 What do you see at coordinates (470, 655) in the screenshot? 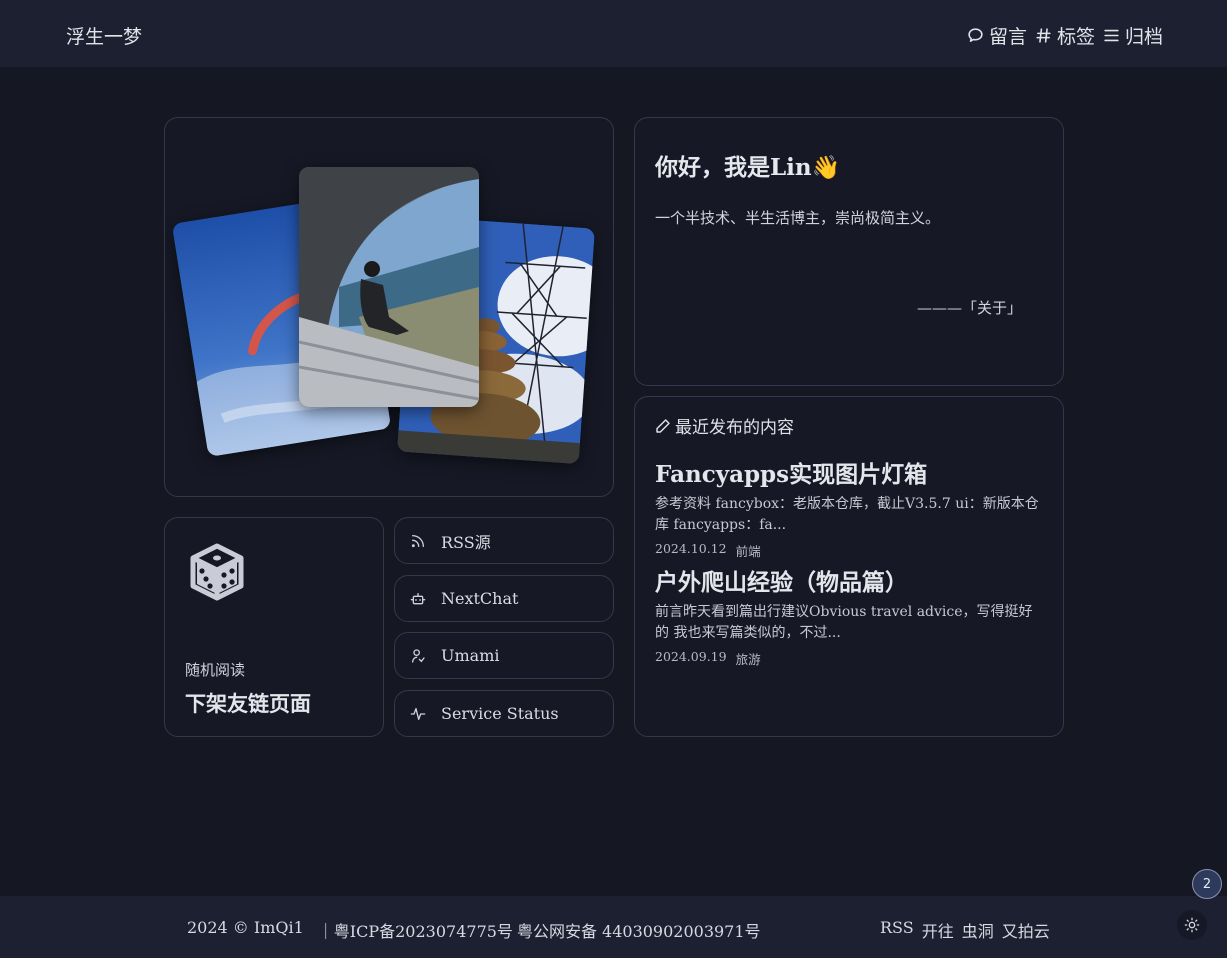
I see `umami-link-label: Umami` at bounding box center [470, 655].